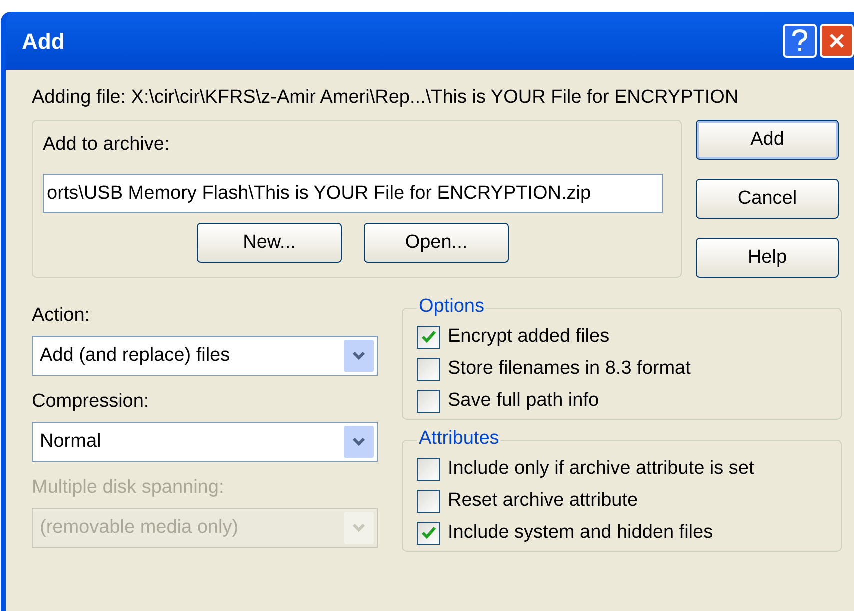 The image size is (854, 611). I want to click on checkbox-label: Save full path info, so click(524, 401).